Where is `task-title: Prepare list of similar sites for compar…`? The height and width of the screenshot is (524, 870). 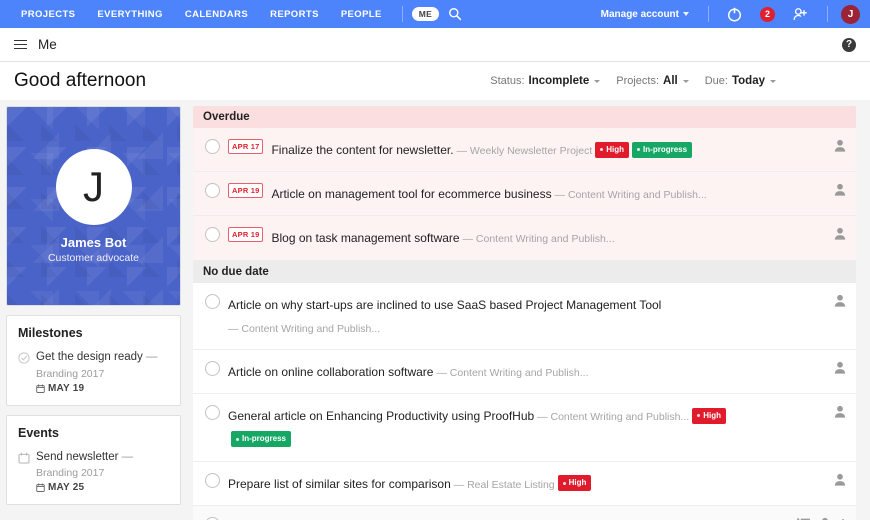 task-title: Prepare list of similar sites for compar… is located at coordinates (339, 484).